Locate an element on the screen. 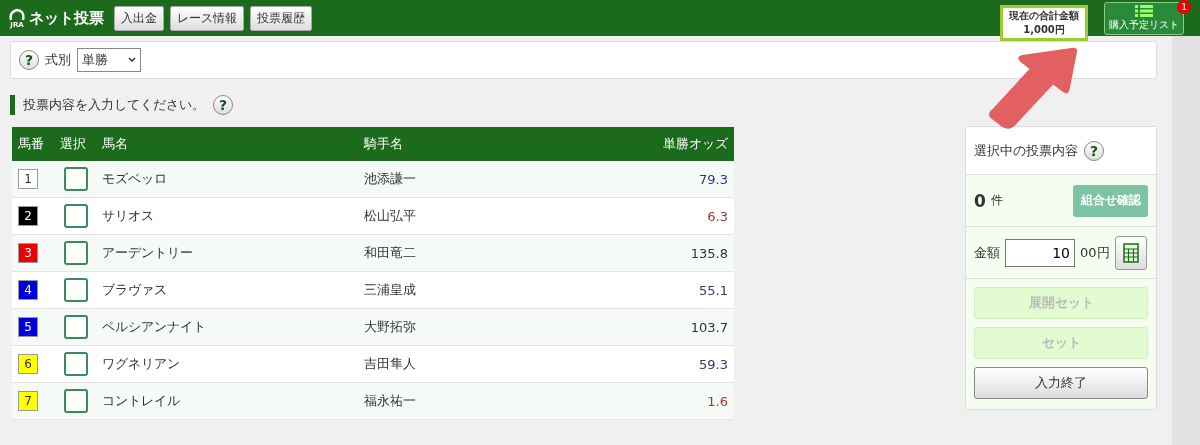 The width and height of the screenshot is (1200, 445). horse-number: 7 is located at coordinates (28, 401).